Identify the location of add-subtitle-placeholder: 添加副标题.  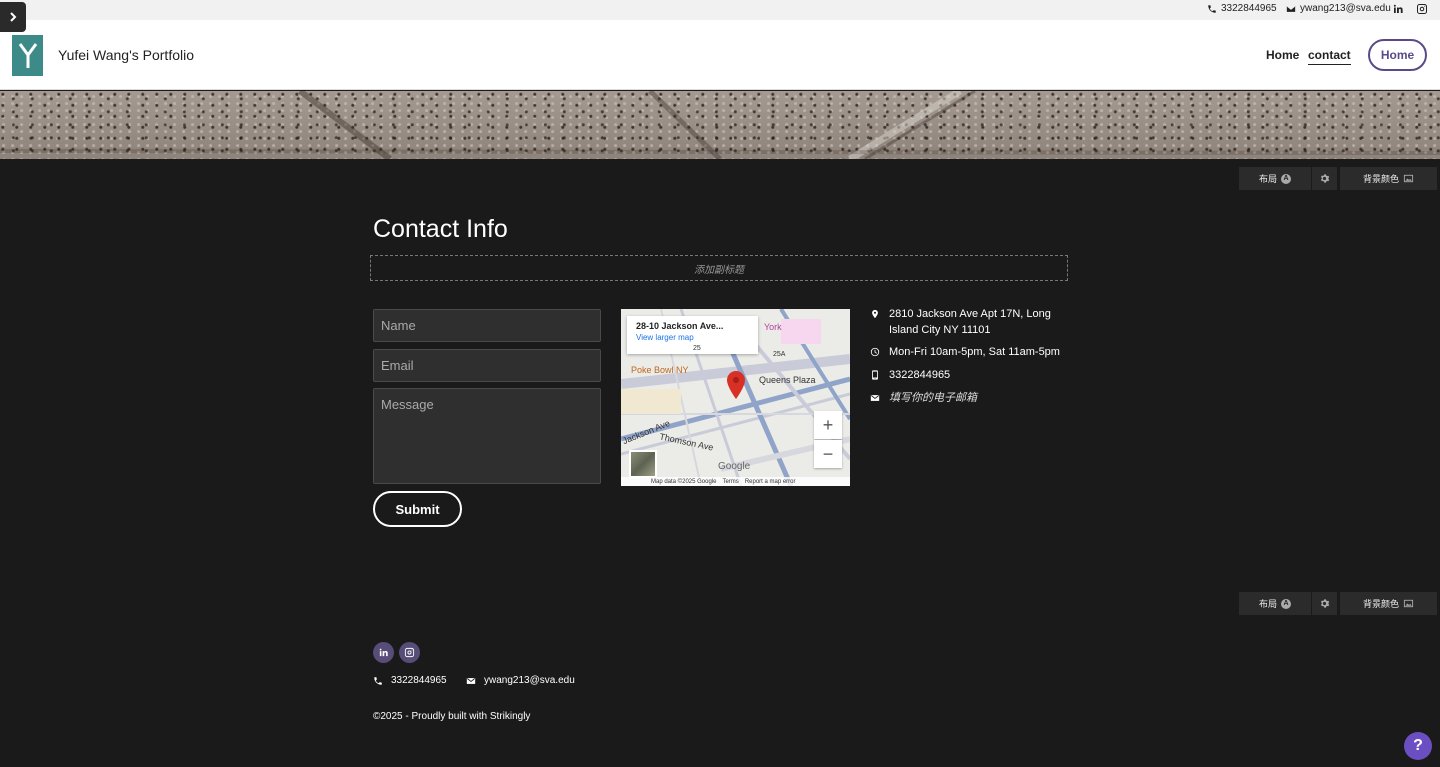
(719, 268).